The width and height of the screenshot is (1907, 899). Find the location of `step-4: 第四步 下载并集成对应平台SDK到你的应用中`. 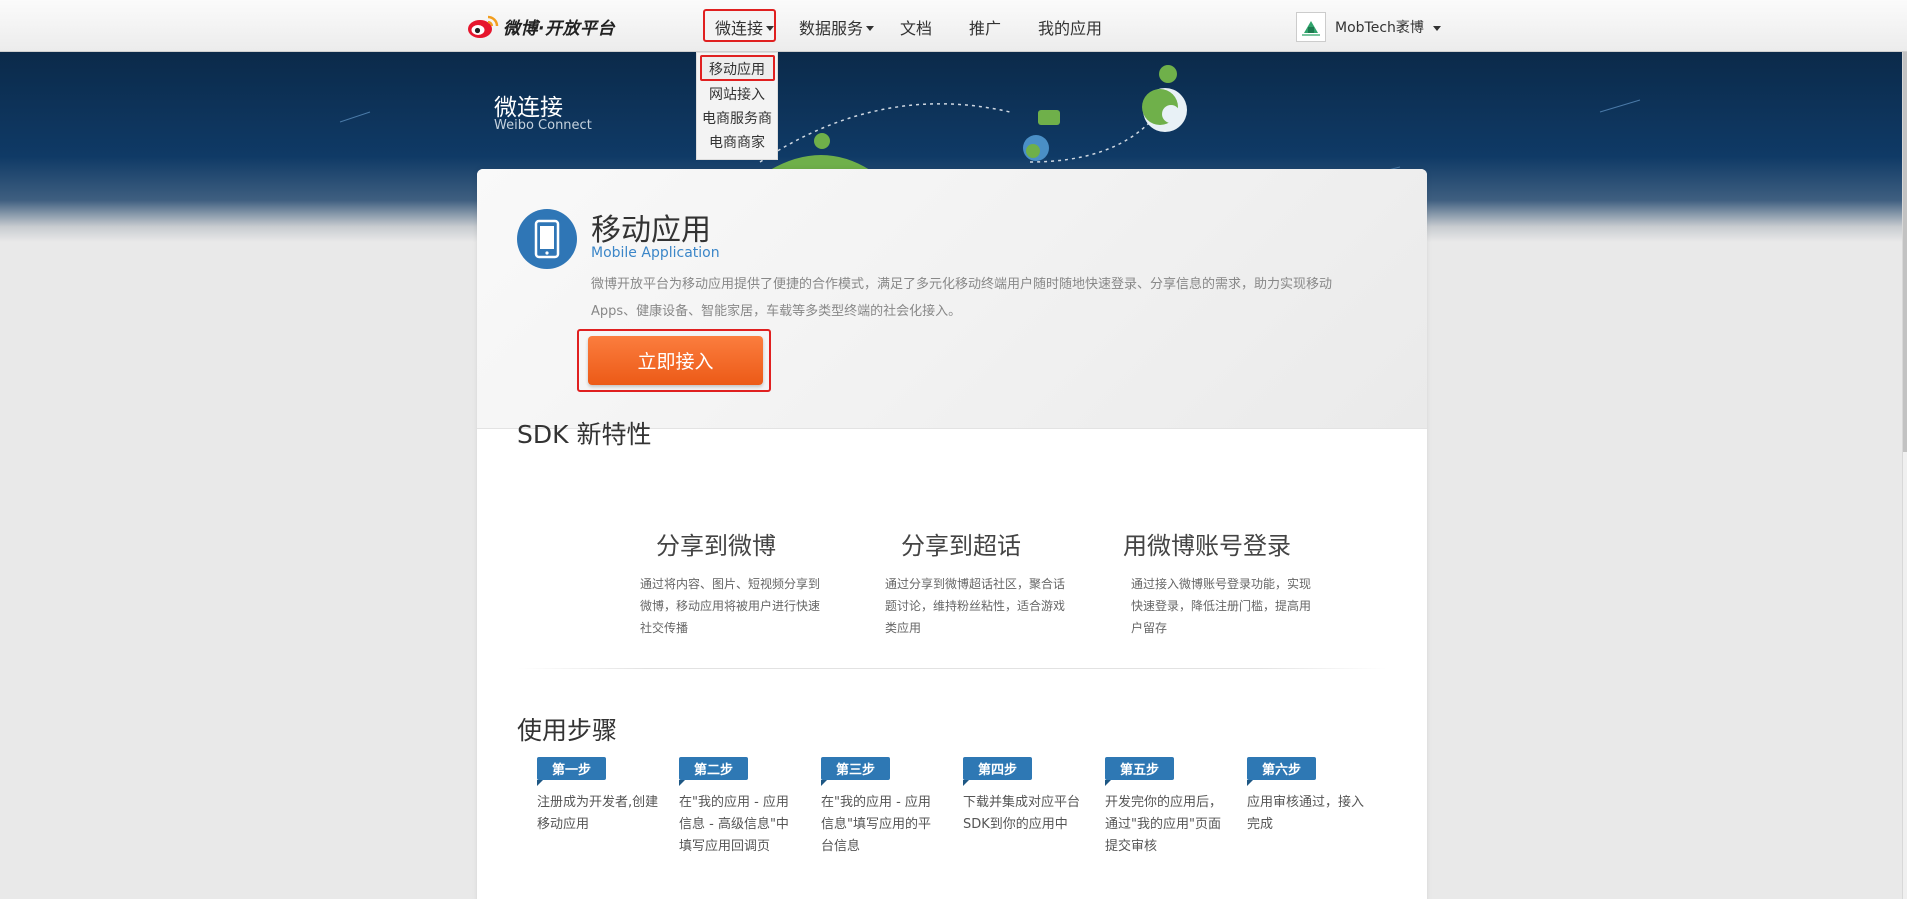

step-4: 第四步 下载并集成对应平台SDK到你的应用中 is located at coordinates (1025, 796).